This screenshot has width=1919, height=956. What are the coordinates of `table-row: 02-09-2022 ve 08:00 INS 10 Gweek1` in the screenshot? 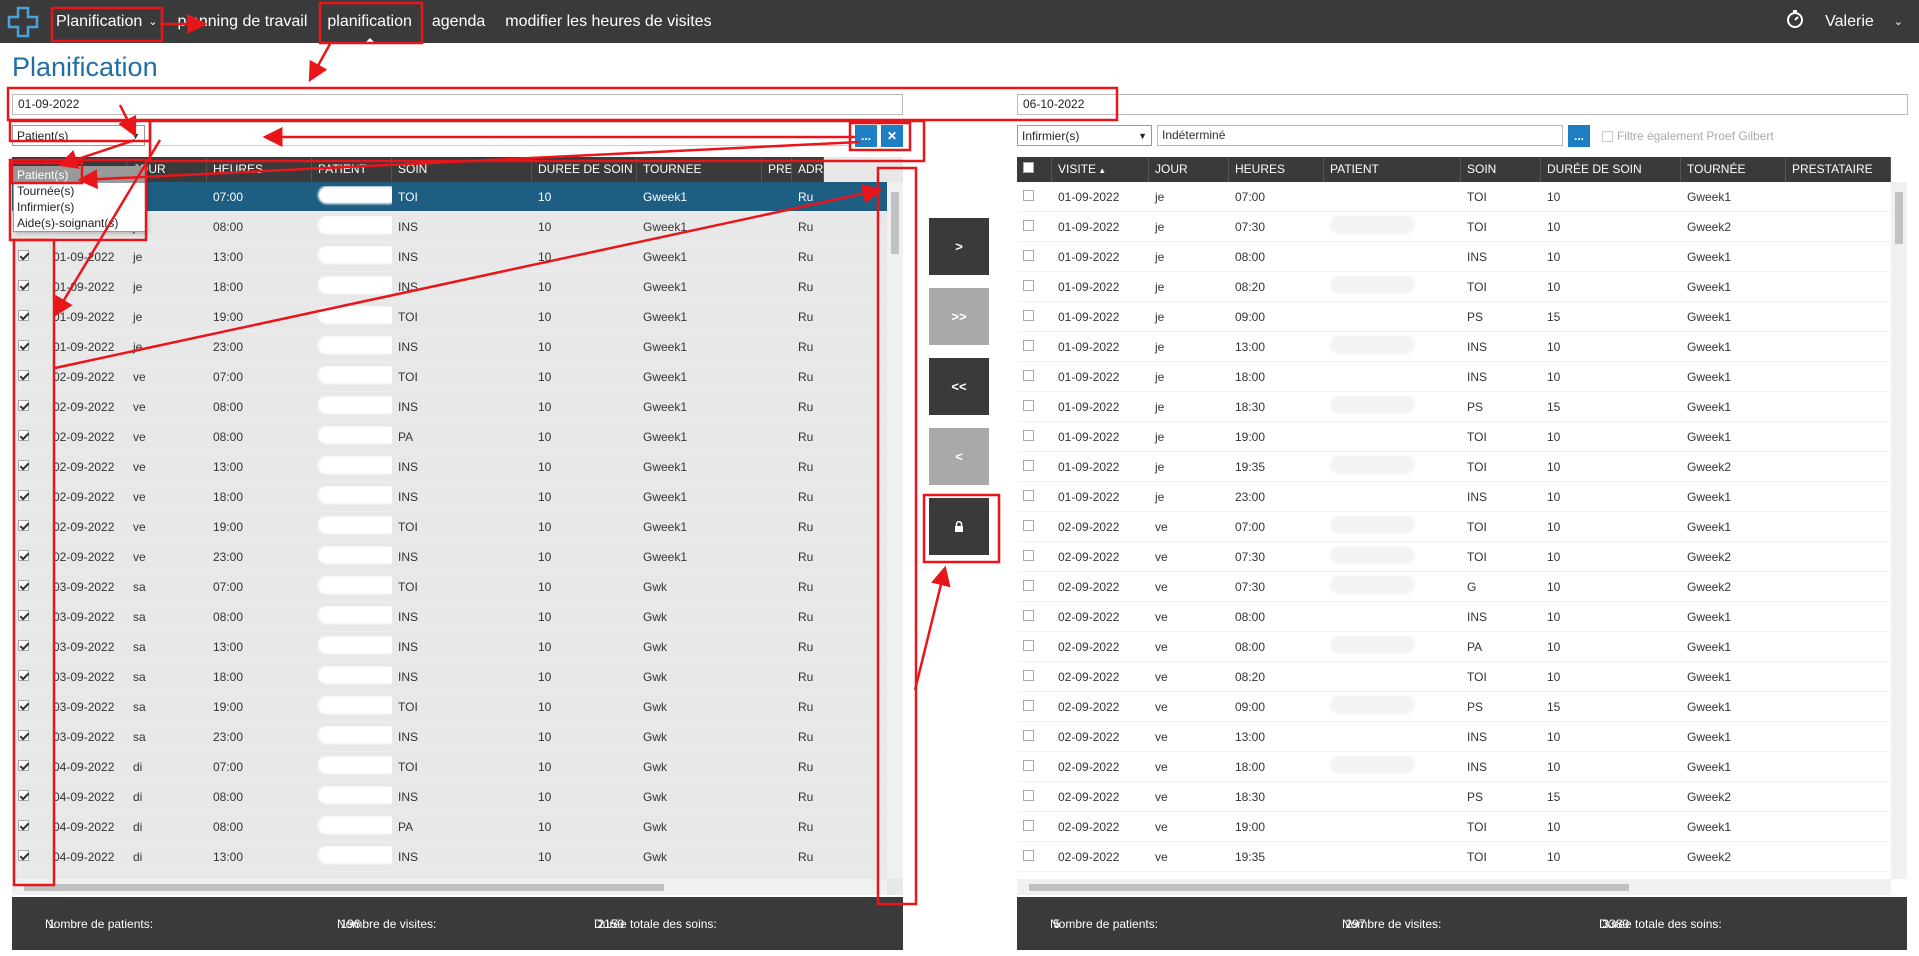 It's located at (1454, 617).